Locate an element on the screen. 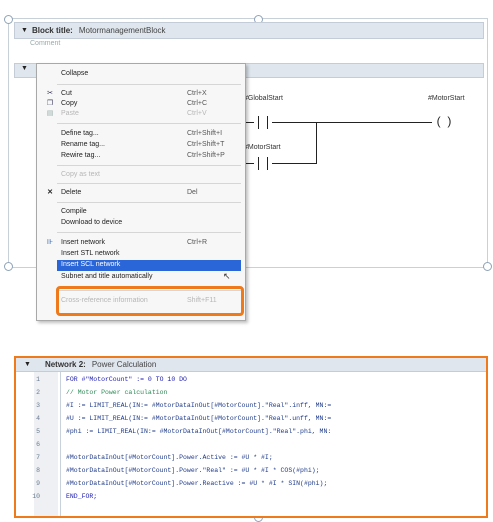  menu-item-insert-network: ⊪ Insert network Ctrl+R is located at coordinates (141, 243).